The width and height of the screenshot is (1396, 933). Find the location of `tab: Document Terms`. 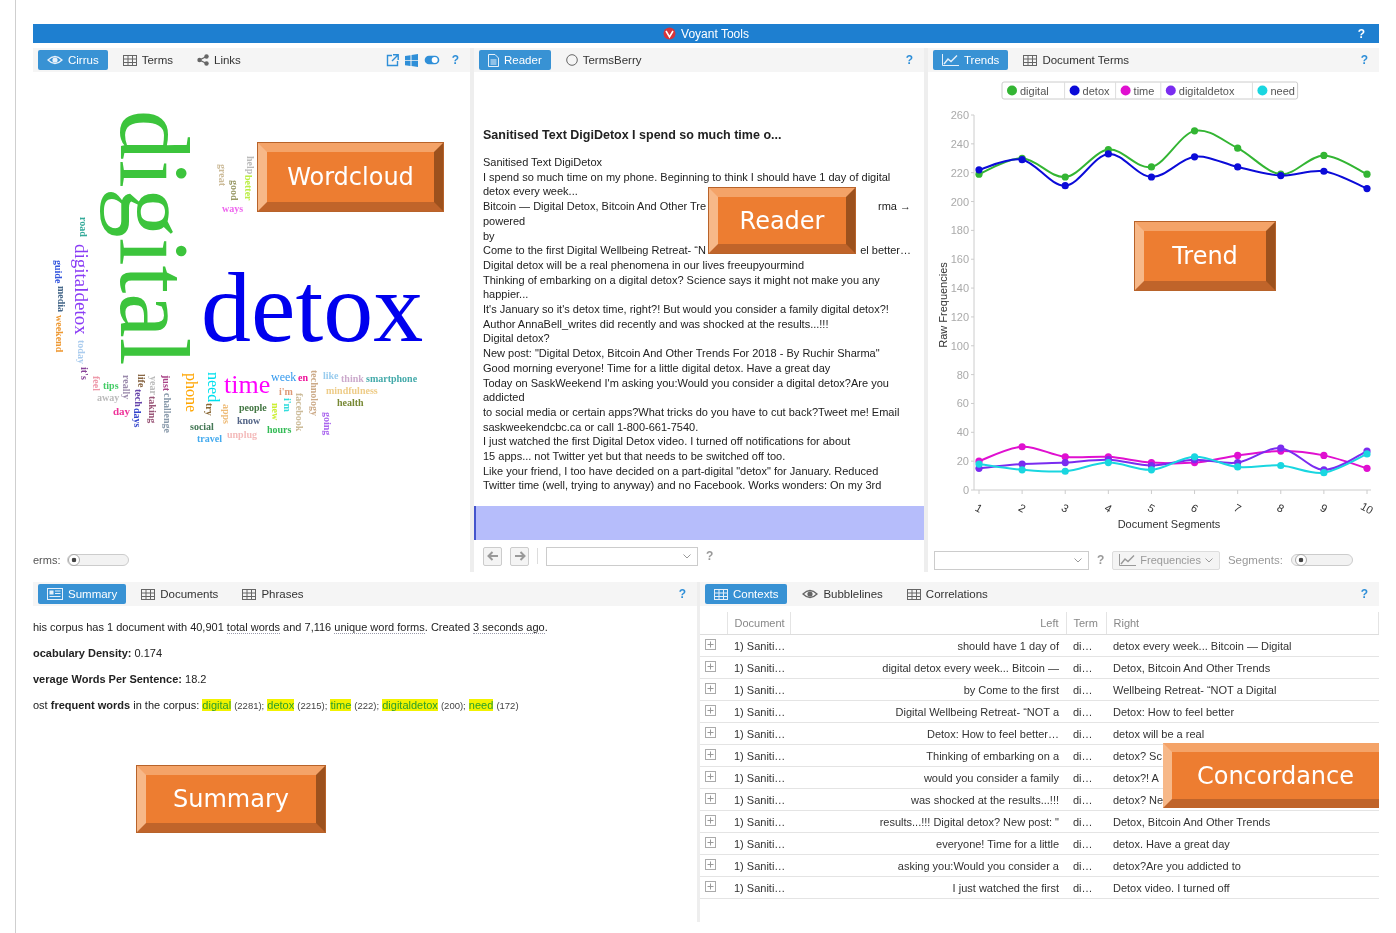

tab: Document Terms is located at coordinates (1076, 60).